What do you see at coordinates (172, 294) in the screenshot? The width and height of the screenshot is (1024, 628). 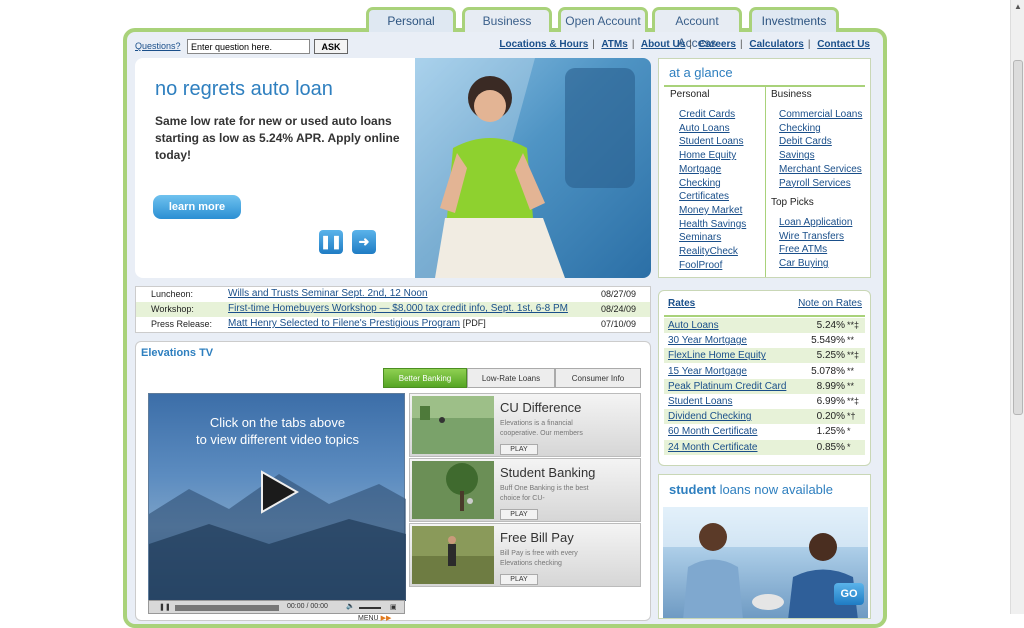 I see `news-label: Luncheon:` at bounding box center [172, 294].